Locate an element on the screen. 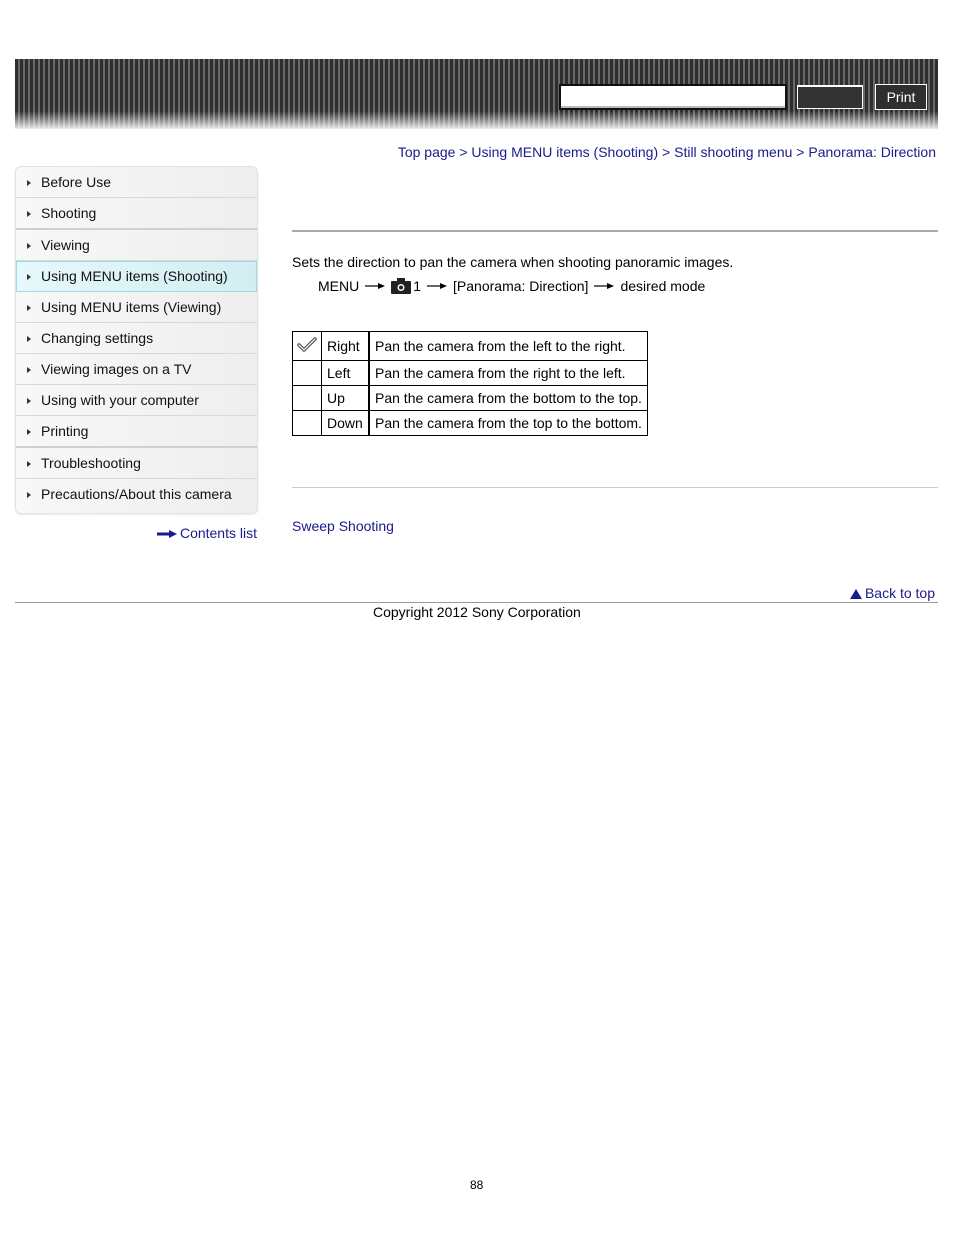 The height and width of the screenshot is (1235, 954). option-label: Up is located at coordinates (345, 398).